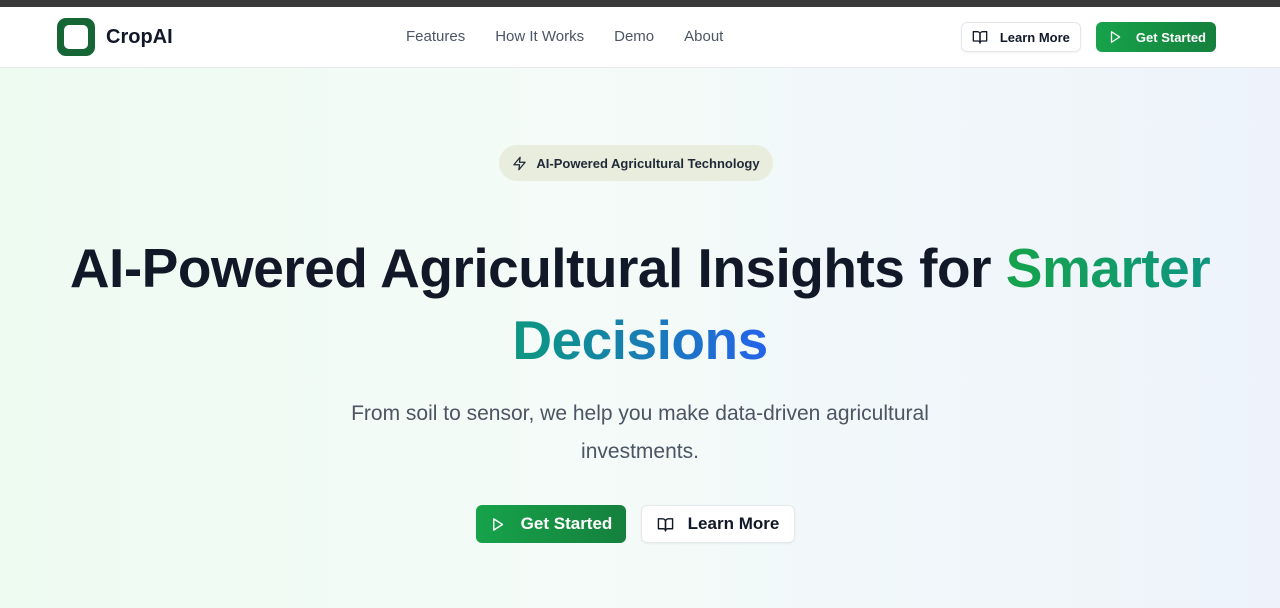  What do you see at coordinates (537, 268) in the screenshot?
I see `hero-title-main: AI-Powered Agricultural Insights for` at bounding box center [537, 268].